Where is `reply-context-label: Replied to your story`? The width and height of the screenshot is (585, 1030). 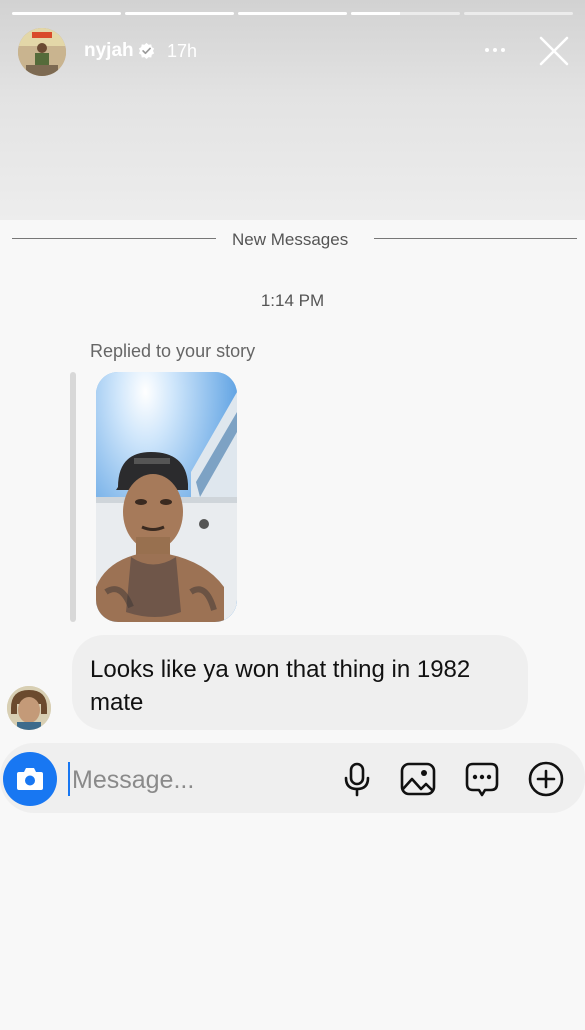 reply-context-label: Replied to your story is located at coordinates (173, 351).